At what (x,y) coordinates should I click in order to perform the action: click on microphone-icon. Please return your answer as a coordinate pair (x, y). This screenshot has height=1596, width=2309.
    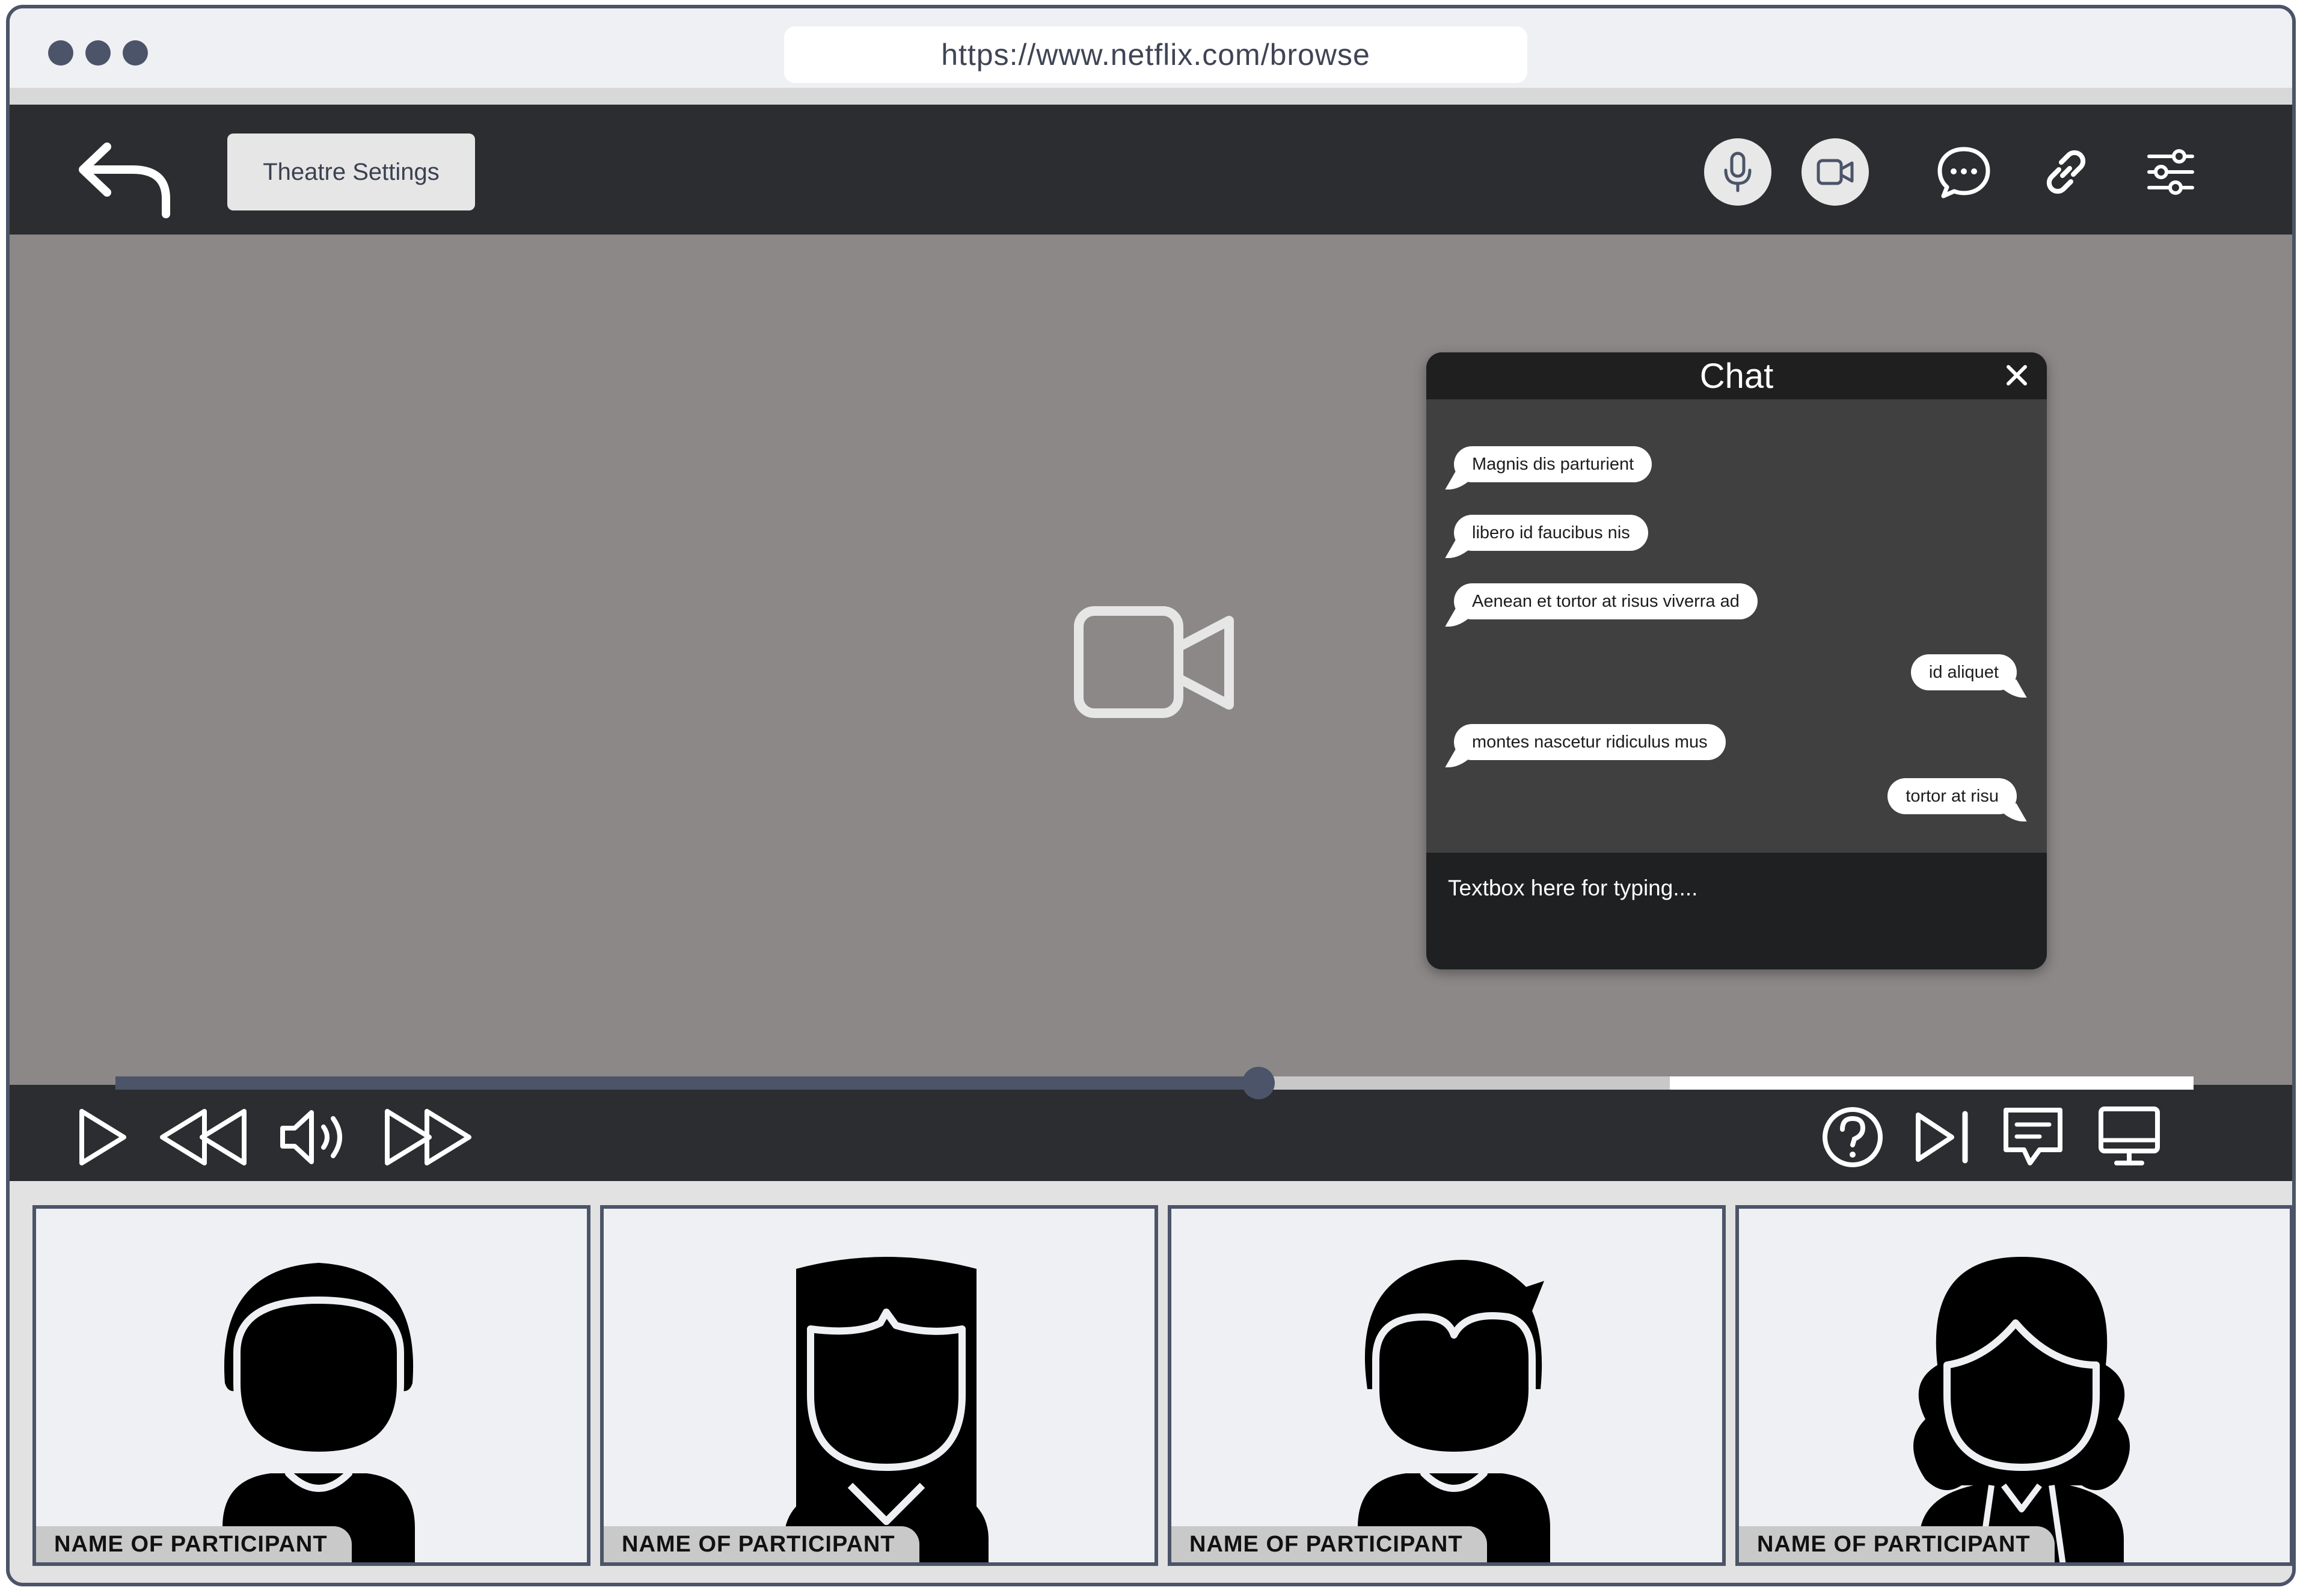
    Looking at the image, I should click on (1738, 172).